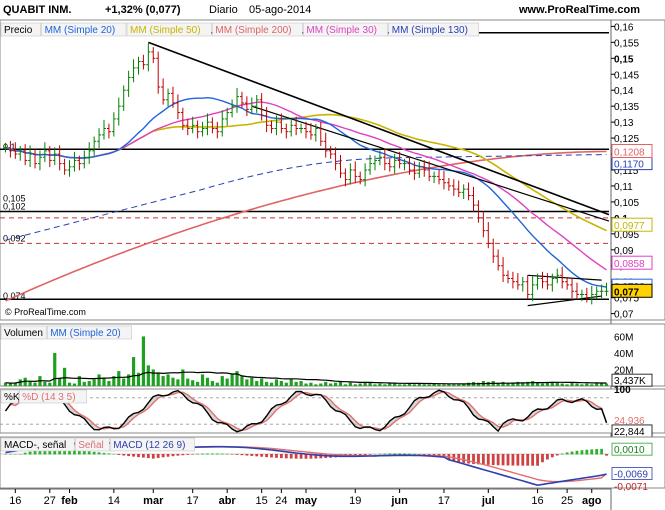  I want to click on stochastic-tick-label: 100, so click(622, 390).